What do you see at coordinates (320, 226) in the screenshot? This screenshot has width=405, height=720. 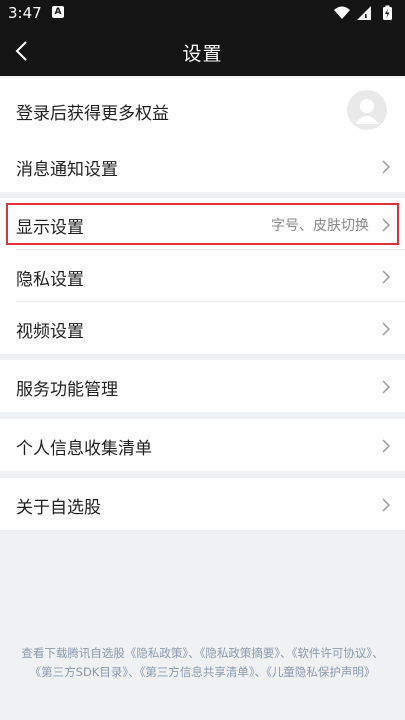 I see `display-settings-hint: 字号、皮肤切换` at bounding box center [320, 226].